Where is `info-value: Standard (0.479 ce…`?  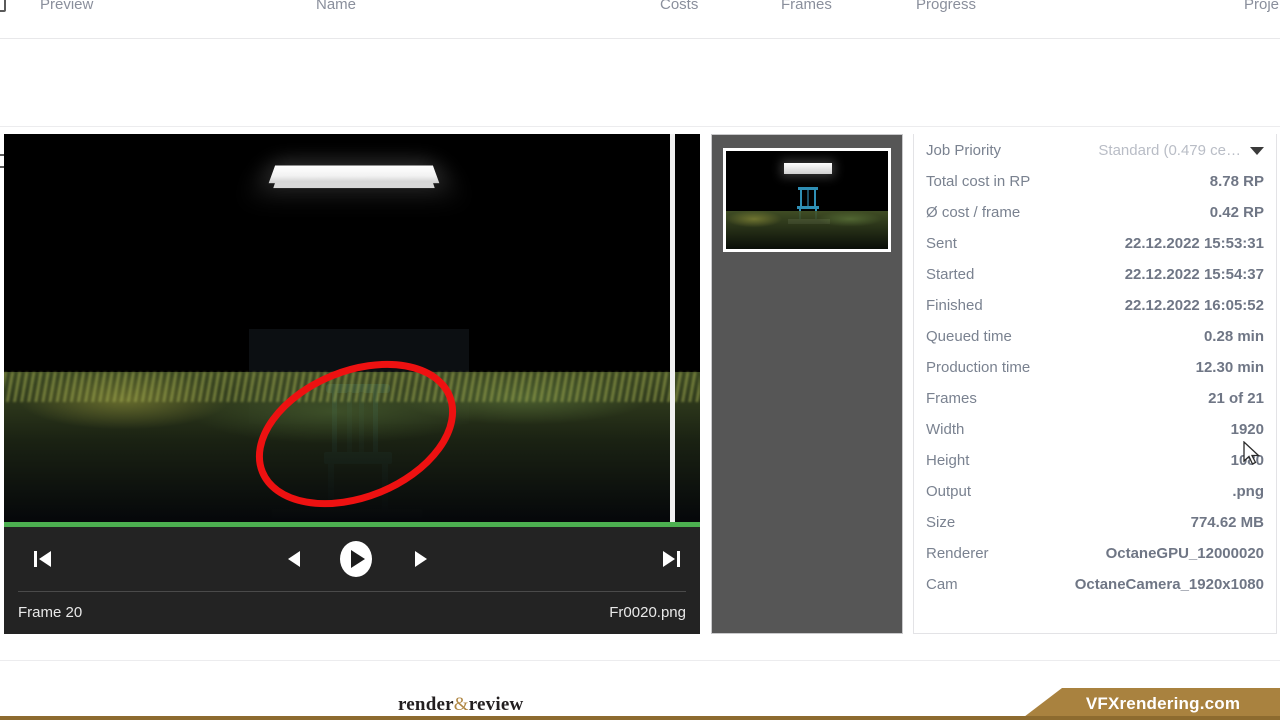 info-value: Standard (0.479 ce… is located at coordinates (1169, 150).